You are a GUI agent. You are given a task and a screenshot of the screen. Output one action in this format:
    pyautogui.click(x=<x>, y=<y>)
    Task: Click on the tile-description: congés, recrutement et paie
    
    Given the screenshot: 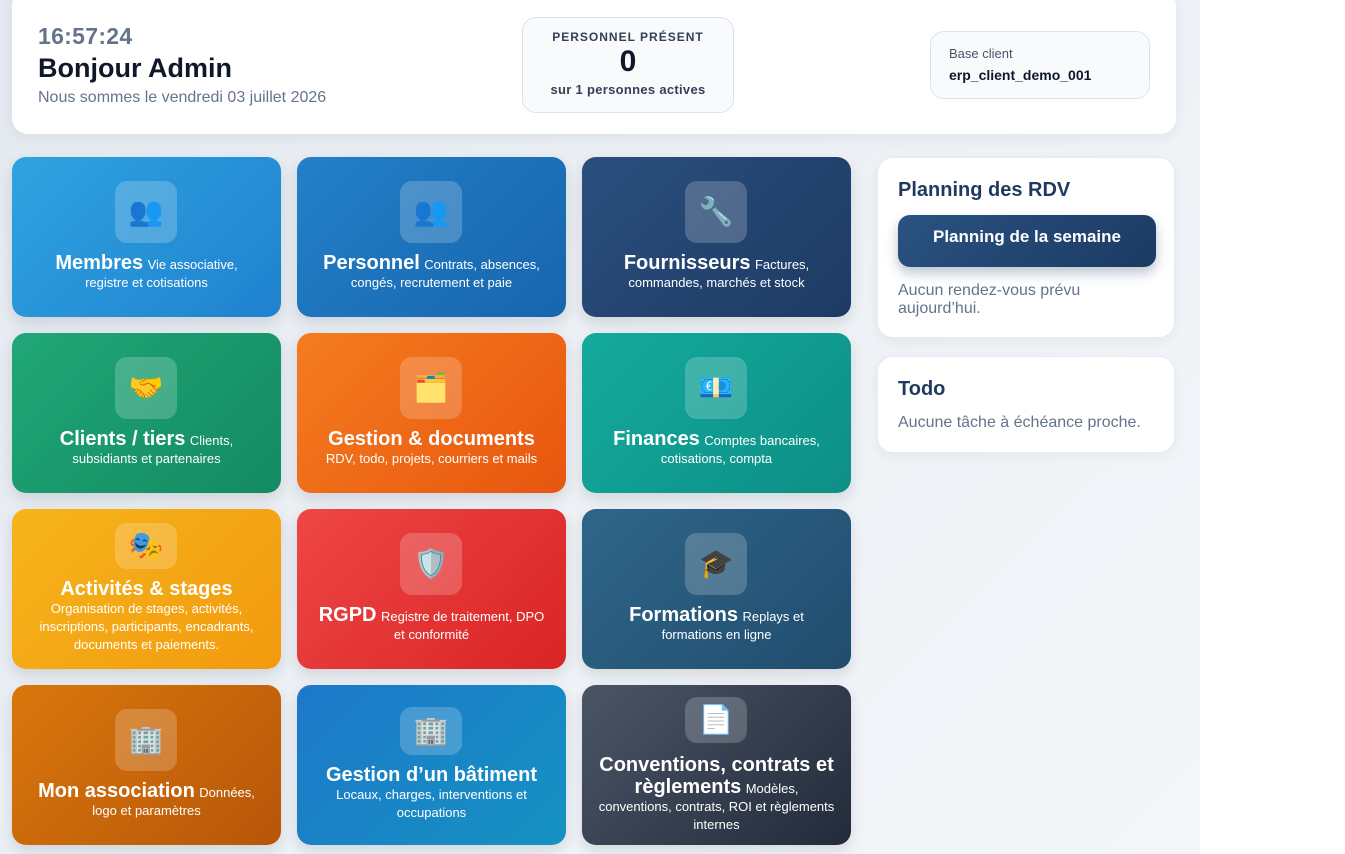 What is the action you would take?
    pyautogui.click(x=431, y=282)
    